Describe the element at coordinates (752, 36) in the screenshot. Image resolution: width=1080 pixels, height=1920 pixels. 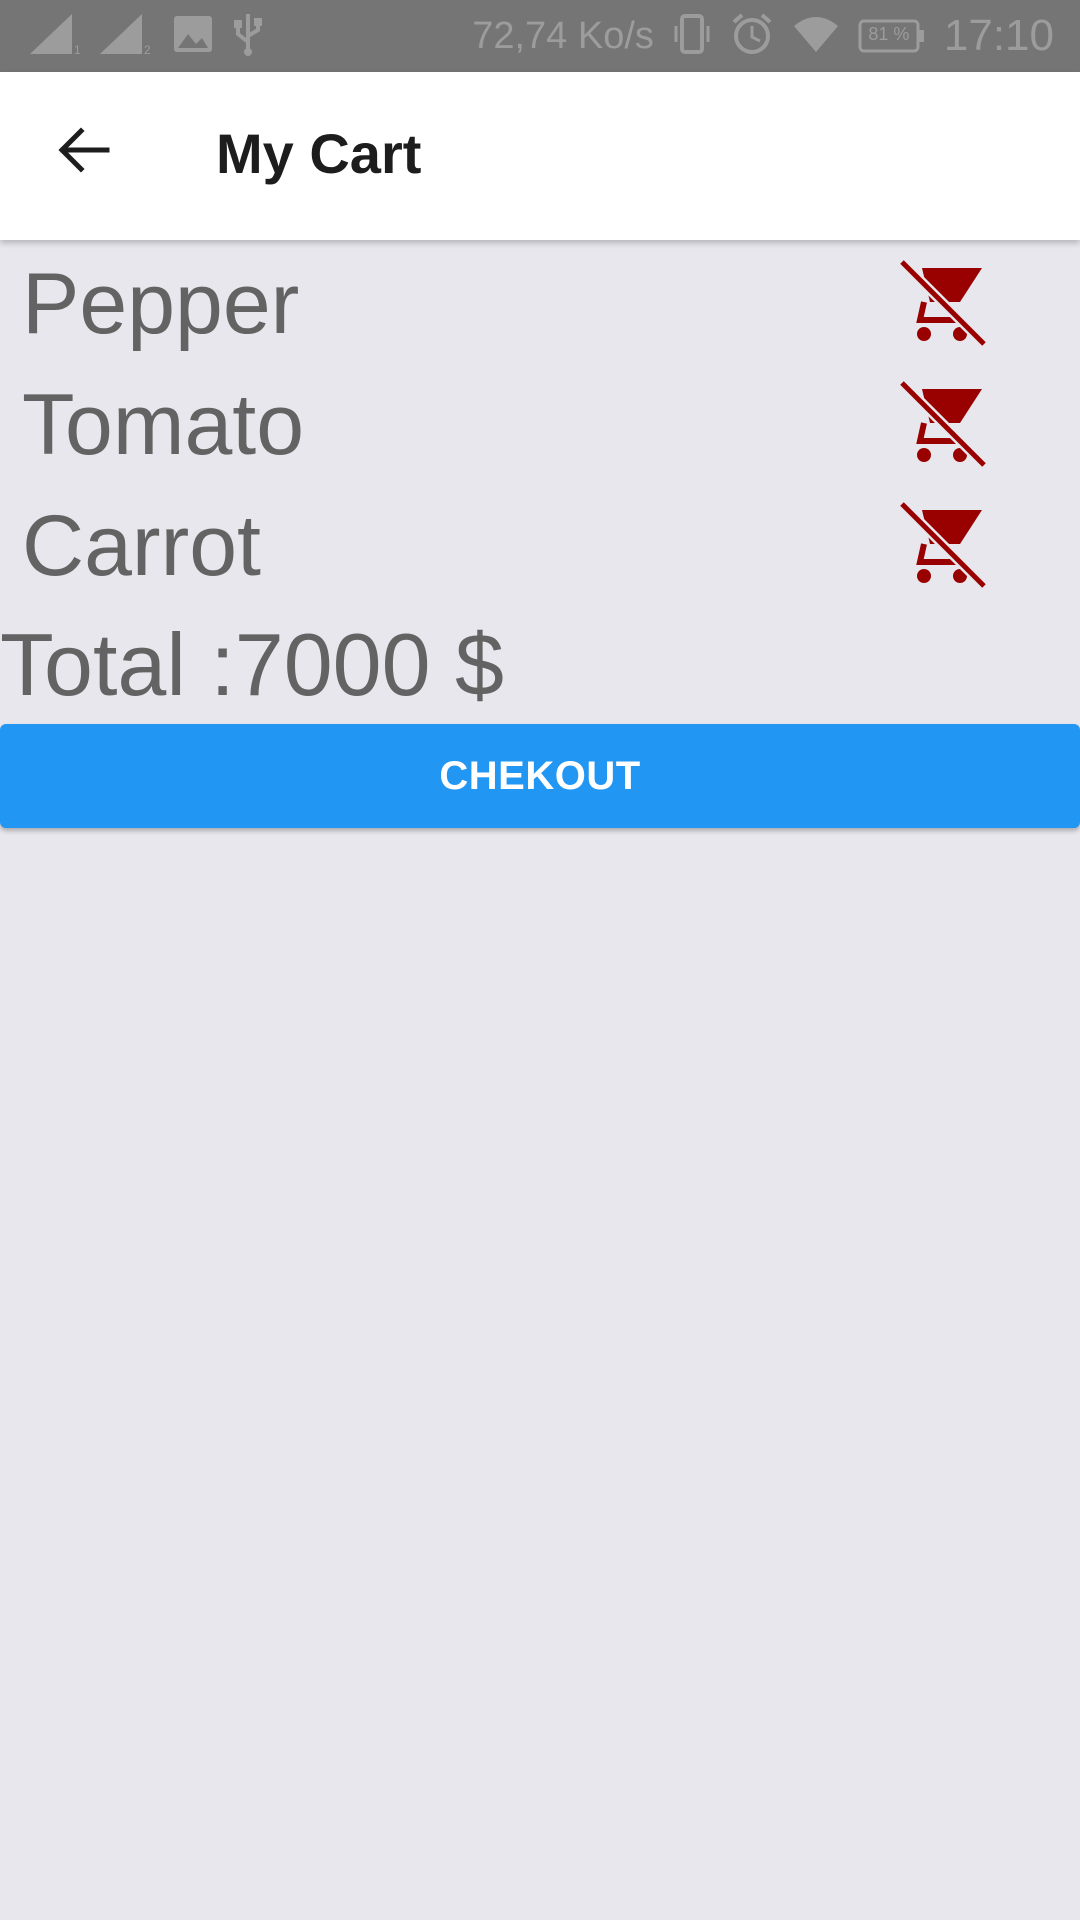
I see `alarm-icon` at that location.